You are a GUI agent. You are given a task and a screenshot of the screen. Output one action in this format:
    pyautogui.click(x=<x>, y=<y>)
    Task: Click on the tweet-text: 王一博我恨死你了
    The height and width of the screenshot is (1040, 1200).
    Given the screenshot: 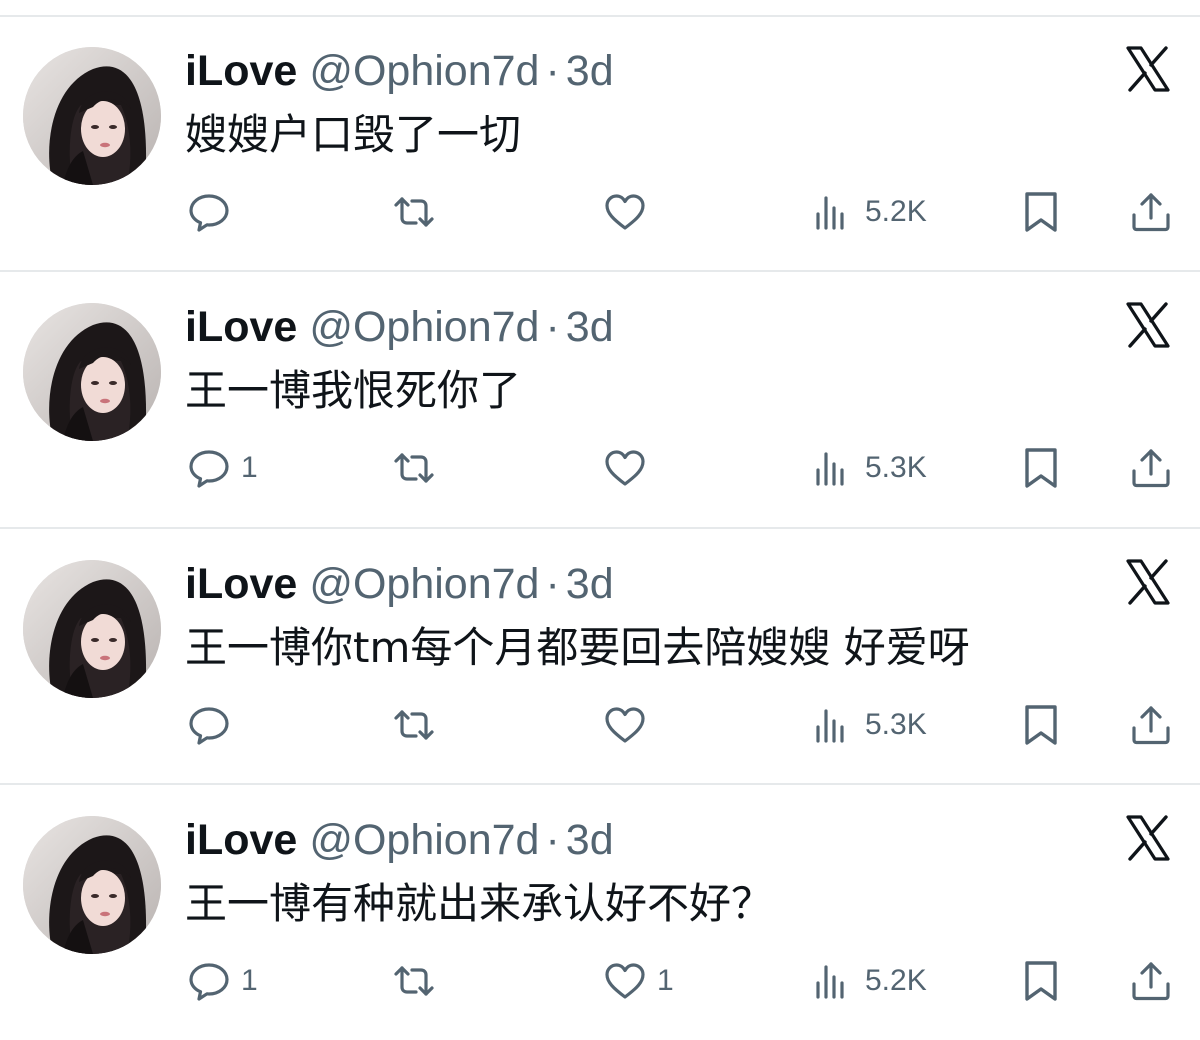 What is the action you would take?
    pyautogui.click(x=353, y=390)
    